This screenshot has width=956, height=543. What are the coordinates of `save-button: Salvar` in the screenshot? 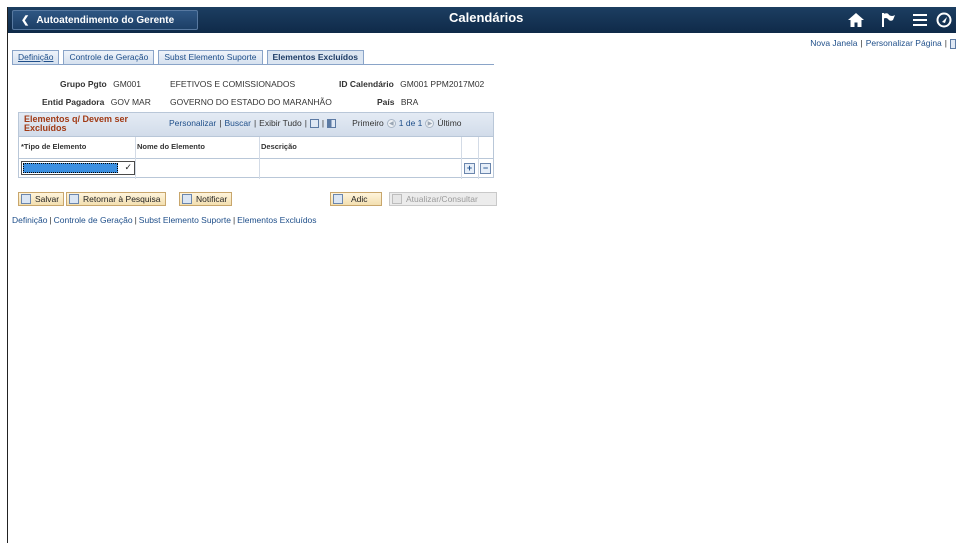 It's located at (41, 199).